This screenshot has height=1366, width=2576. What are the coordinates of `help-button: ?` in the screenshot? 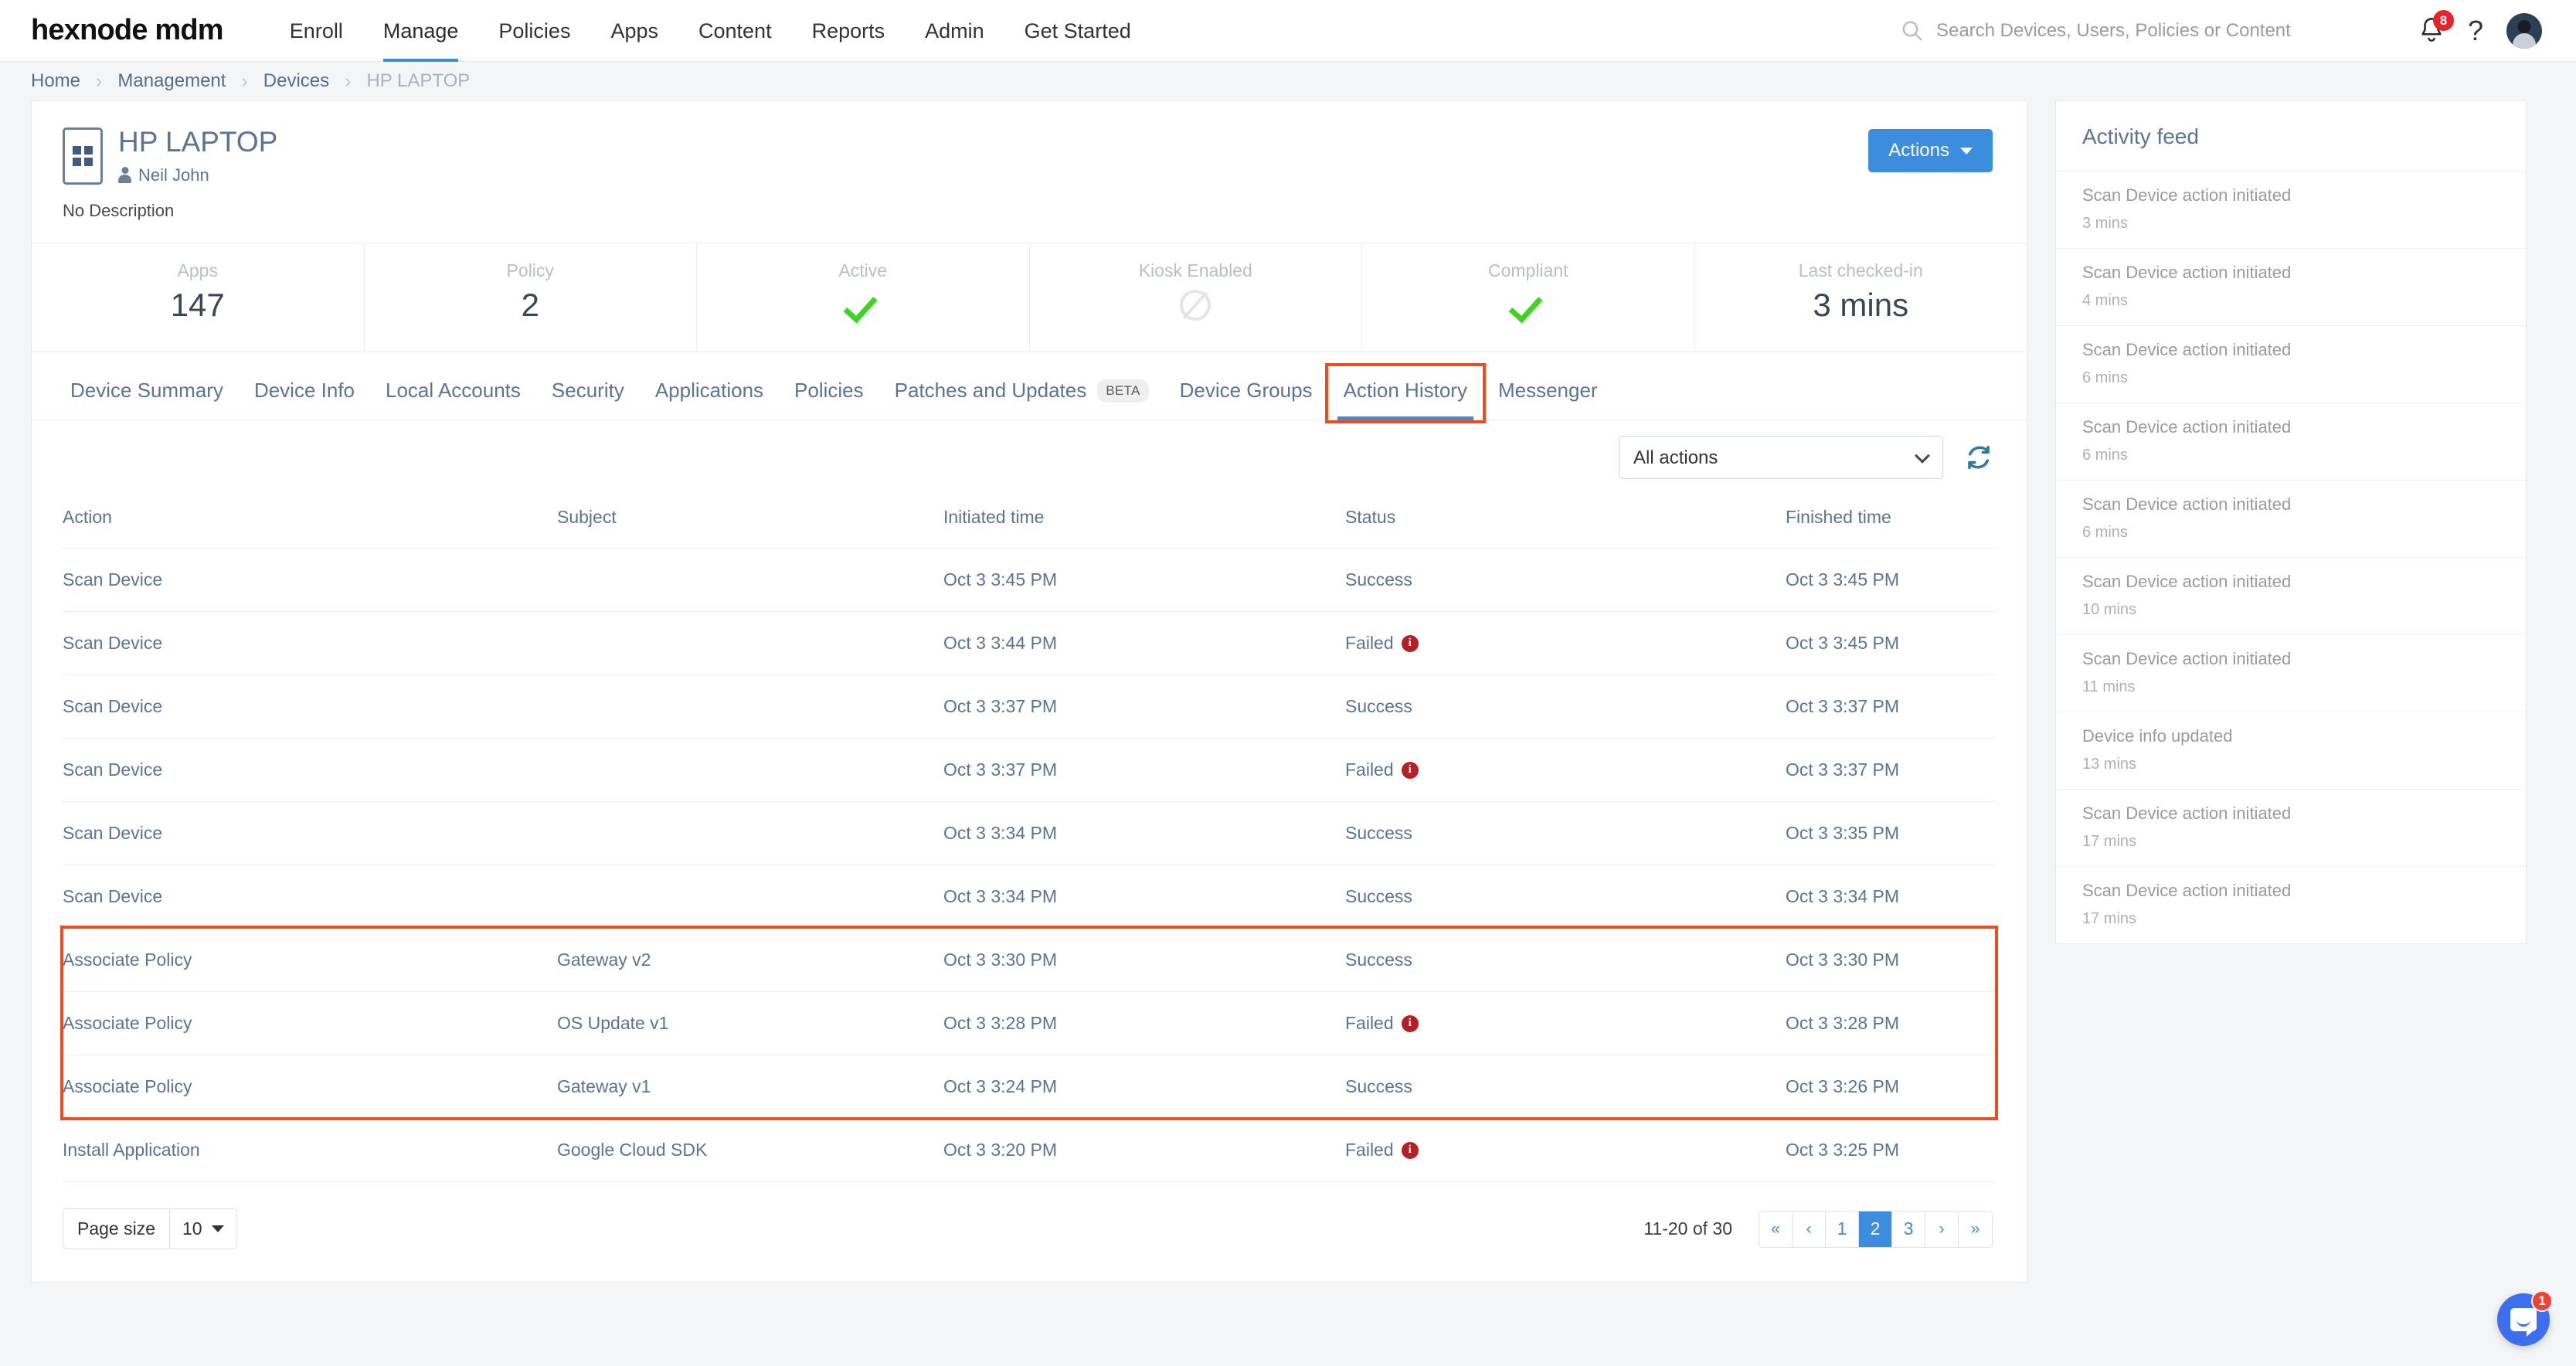 It's located at (2475, 30).